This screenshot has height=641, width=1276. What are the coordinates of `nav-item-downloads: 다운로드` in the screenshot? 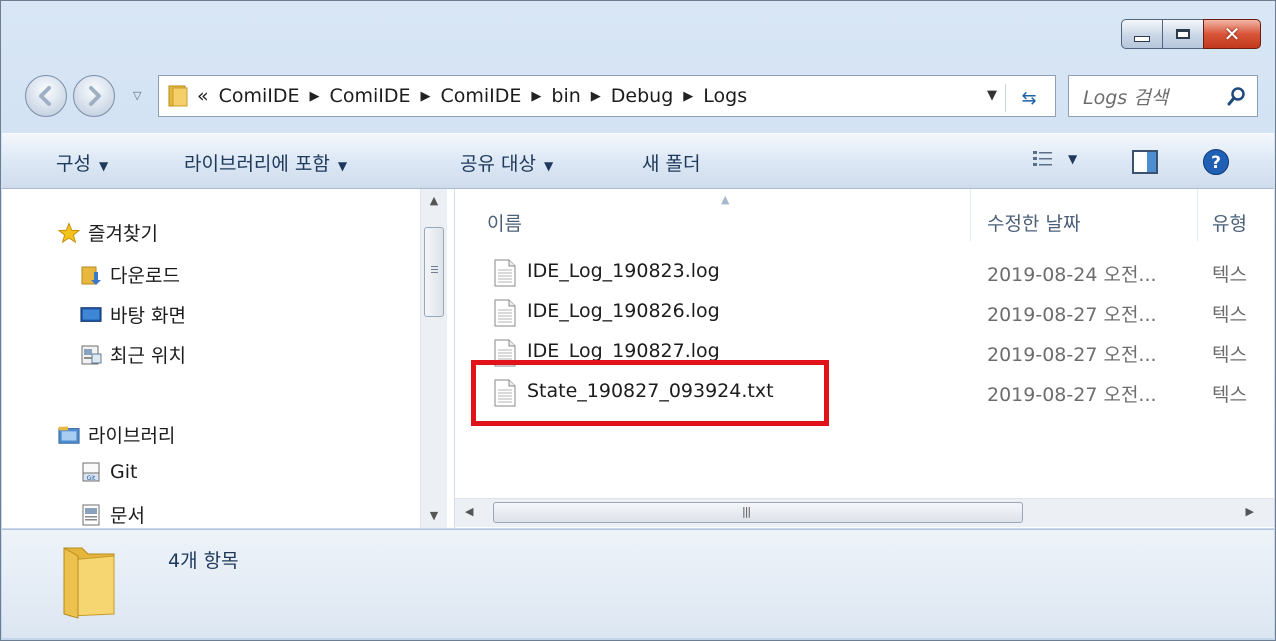 It's located at (130, 274).